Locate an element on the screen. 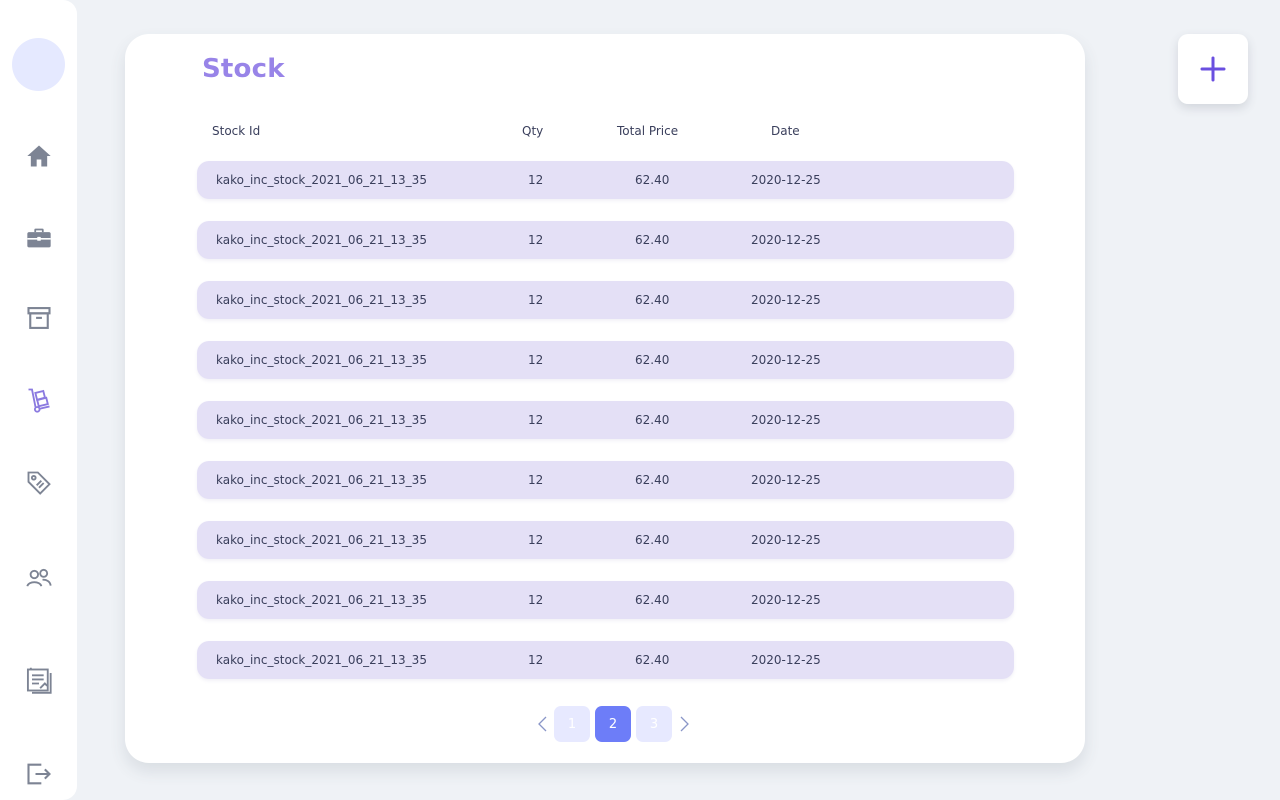 This screenshot has height=800, width=1280. hand-truck-icon is located at coordinates (39, 400).